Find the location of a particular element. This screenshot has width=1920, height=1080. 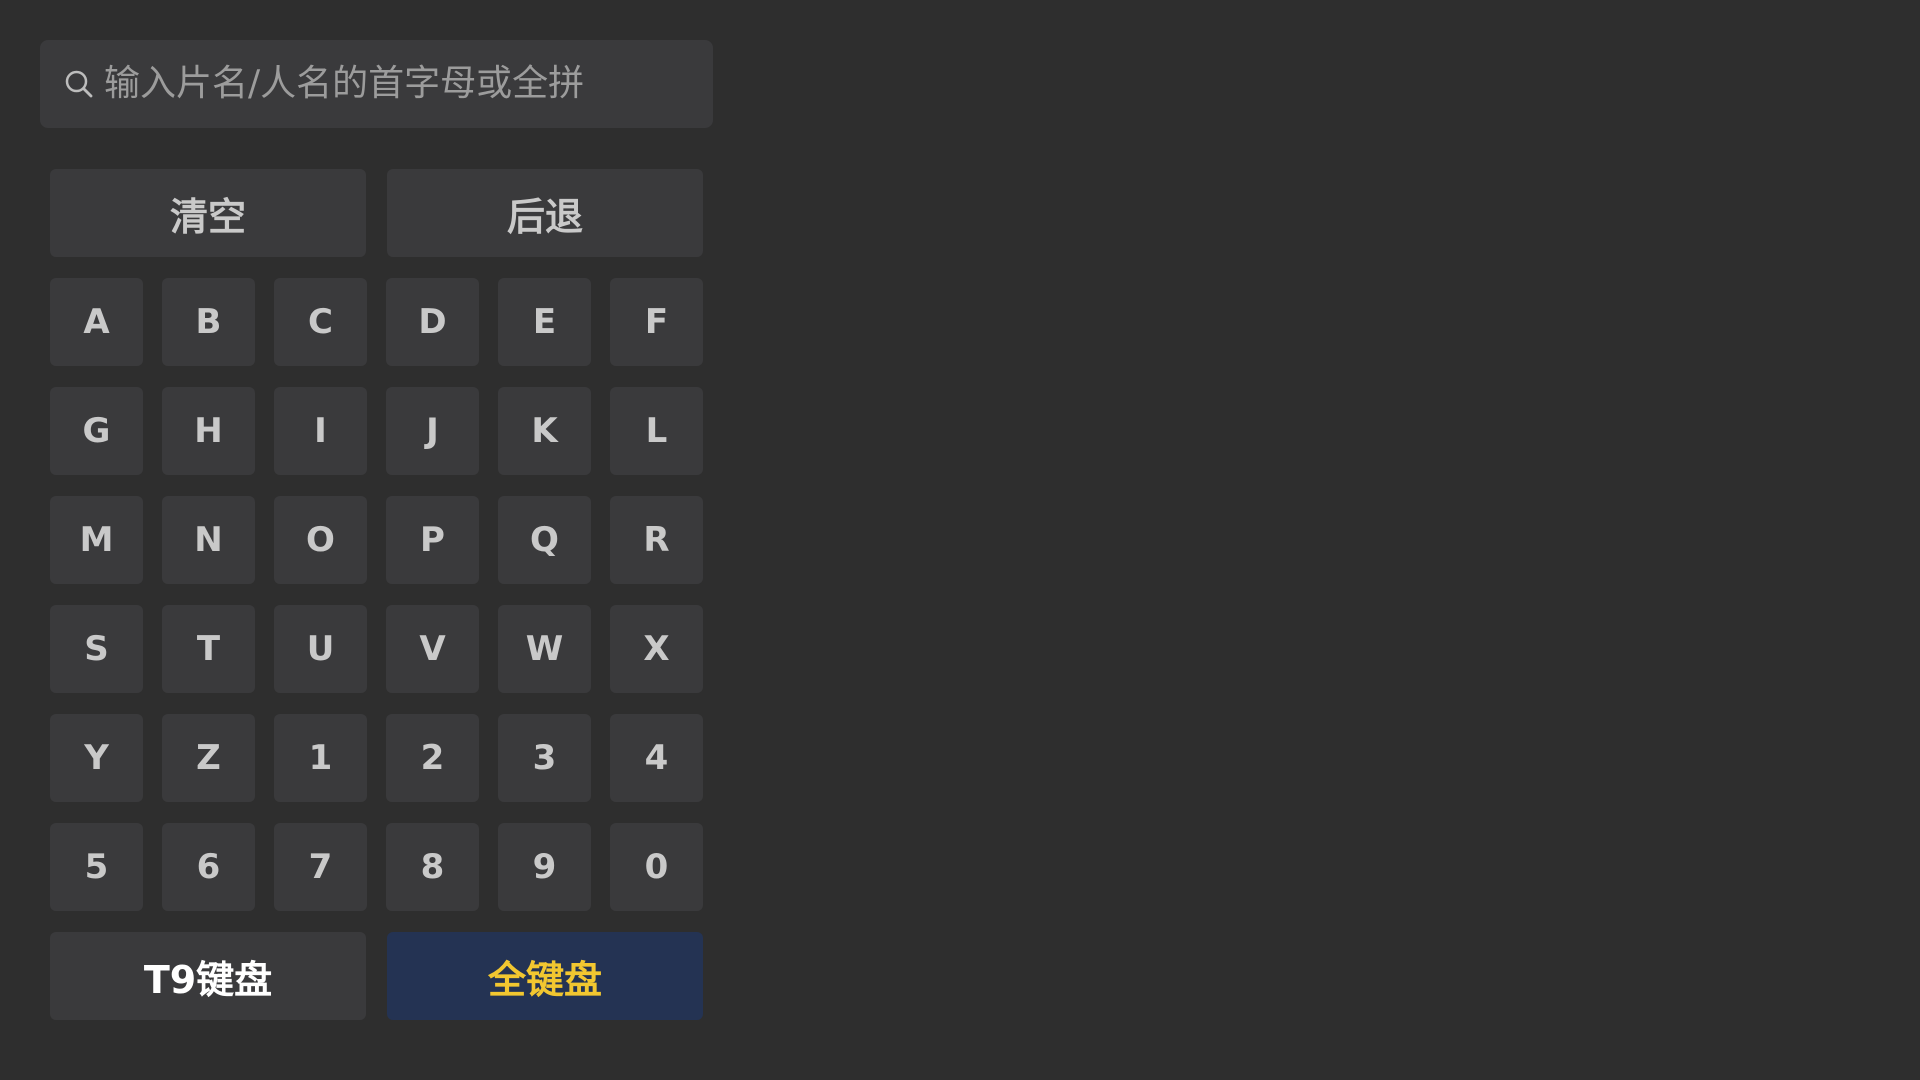

key-i: I is located at coordinates (320, 431).